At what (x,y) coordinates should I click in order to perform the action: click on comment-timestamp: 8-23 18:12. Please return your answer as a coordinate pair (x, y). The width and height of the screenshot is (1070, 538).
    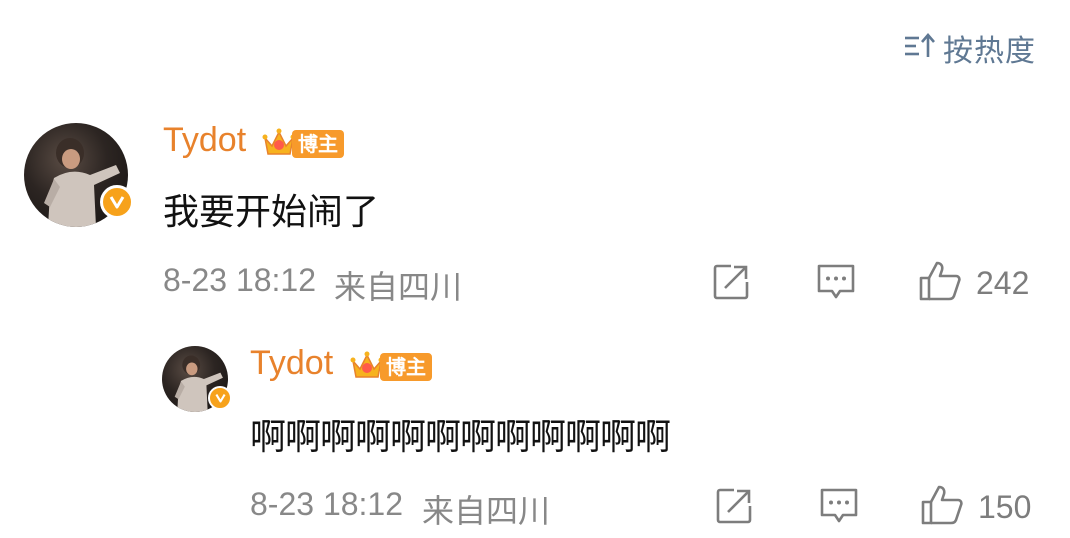
    Looking at the image, I should click on (240, 280).